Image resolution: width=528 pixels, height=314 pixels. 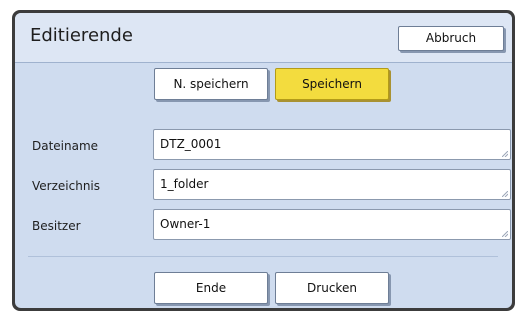 What do you see at coordinates (263, 38) in the screenshot?
I see `title-bar: Editierende Abbruch` at bounding box center [263, 38].